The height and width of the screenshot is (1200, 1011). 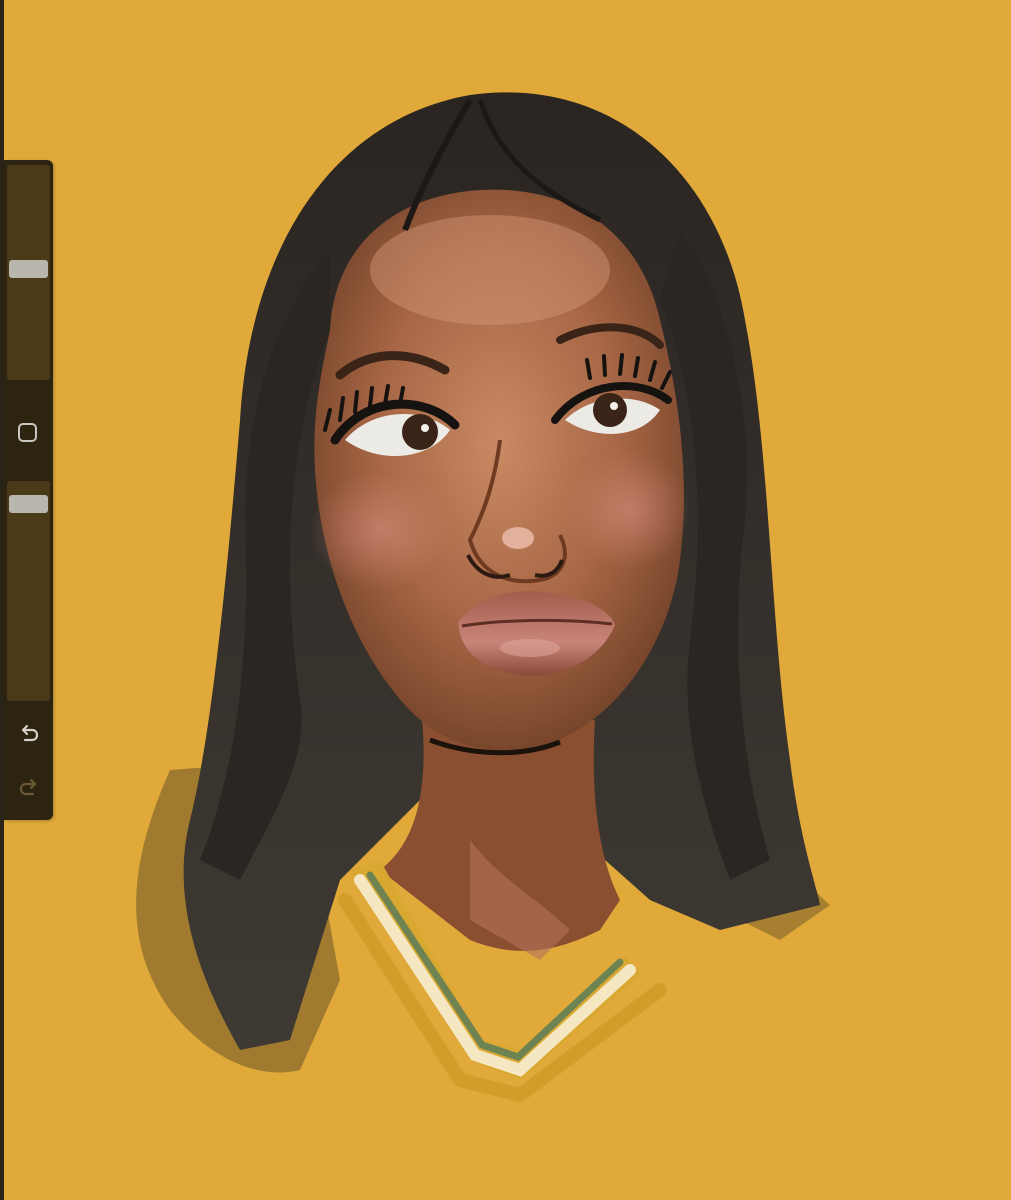 What do you see at coordinates (28, 268) in the screenshot?
I see `brush-size-slider-thumb` at bounding box center [28, 268].